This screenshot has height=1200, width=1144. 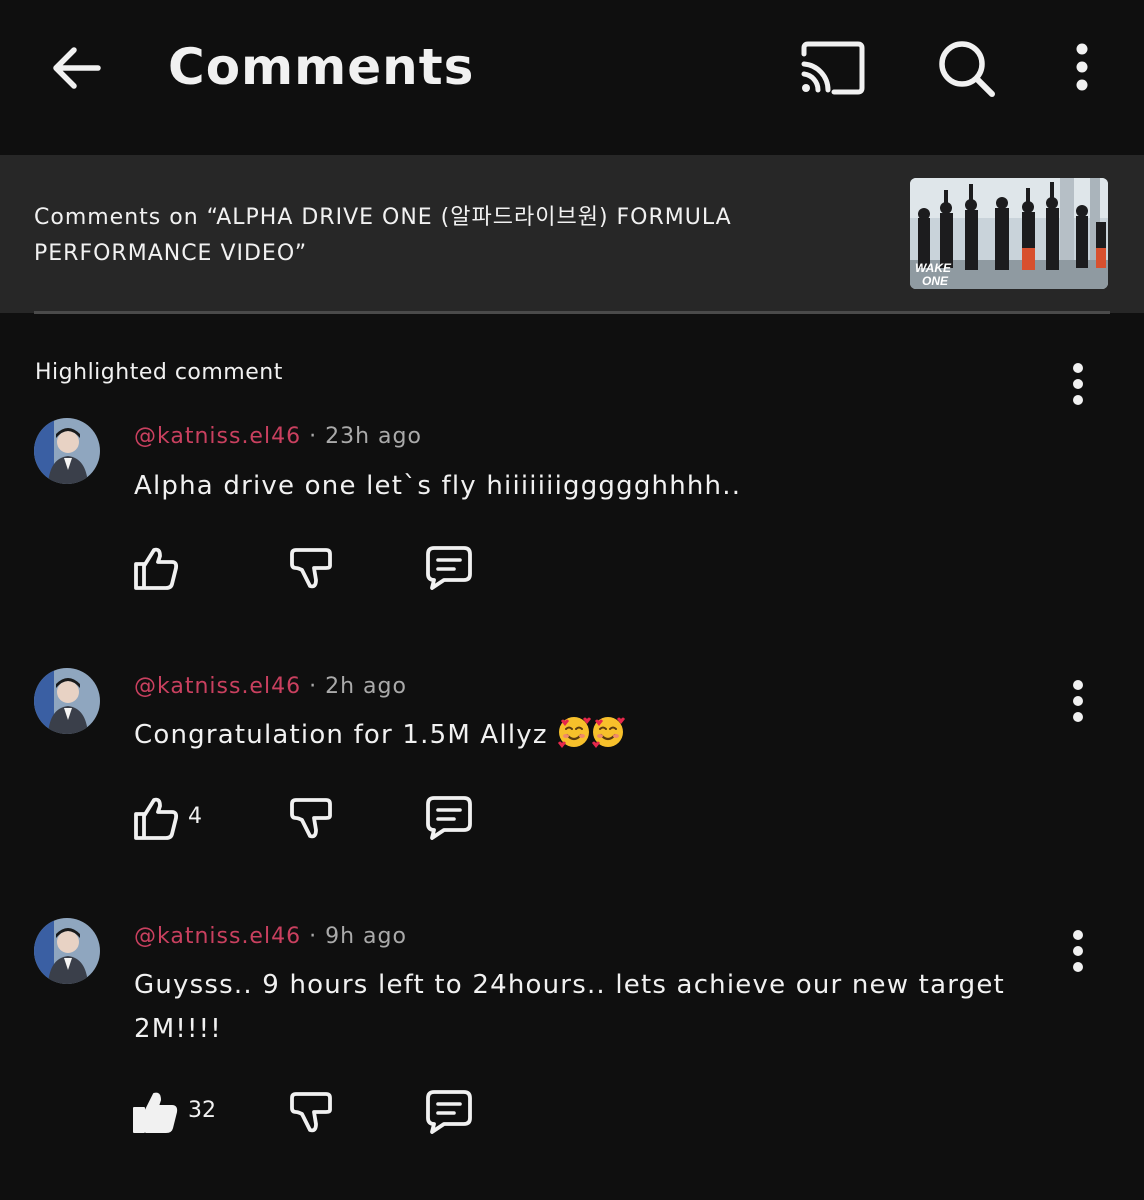 What do you see at coordinates (833, 69) in the screenshot?
I see `cast-icon` at bounding box center [833, 69].